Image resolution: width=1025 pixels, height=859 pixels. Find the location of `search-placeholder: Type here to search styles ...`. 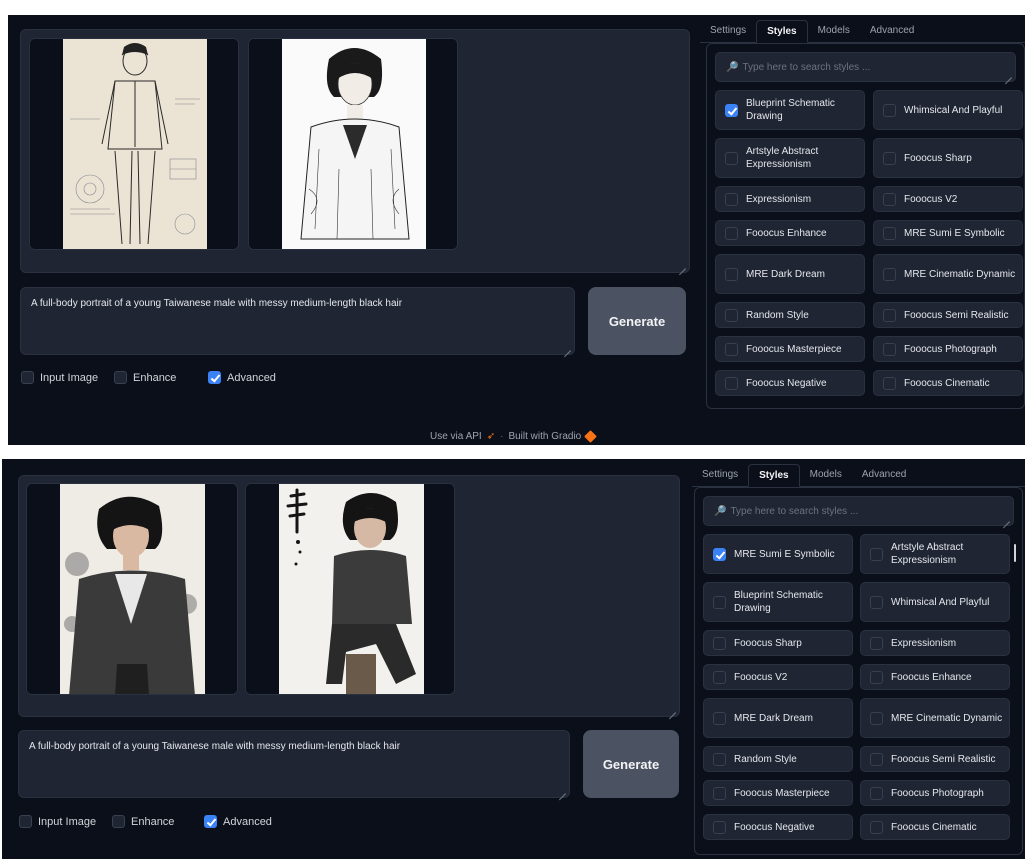

search-placeholder: Type here to search styles ... is located at coordinates (794, 511).